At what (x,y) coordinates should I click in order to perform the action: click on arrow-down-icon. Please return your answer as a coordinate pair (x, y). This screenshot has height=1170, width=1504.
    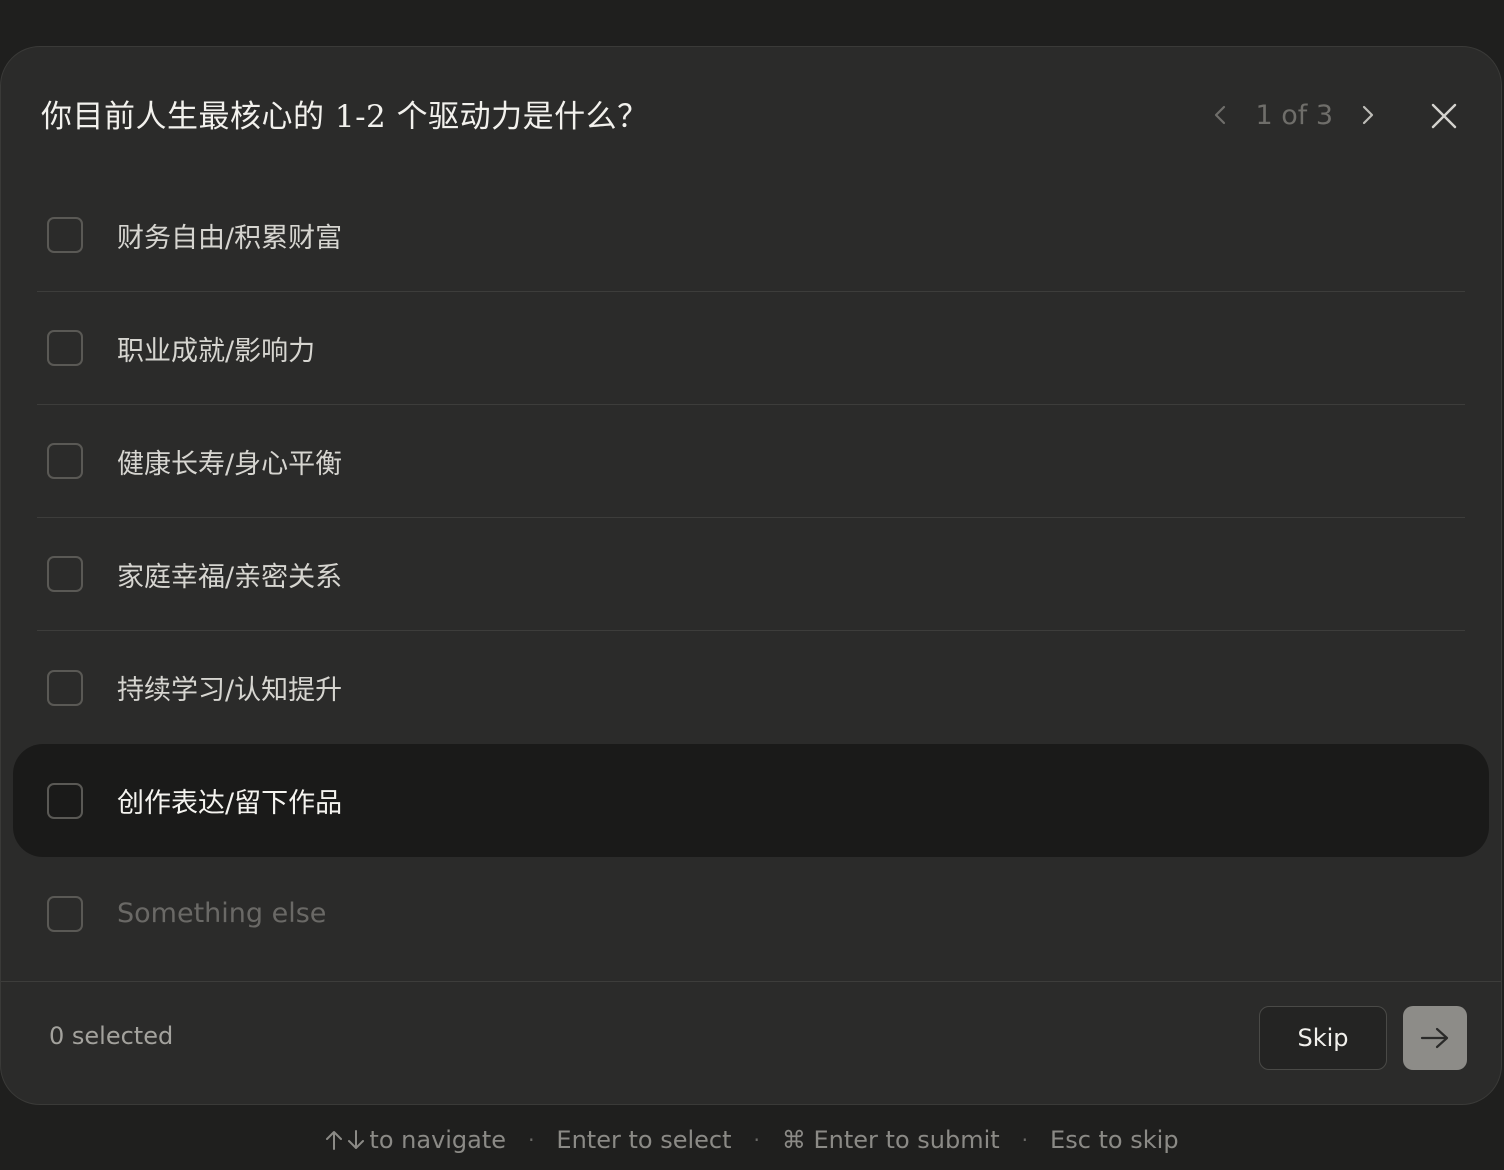
    Looking at the image, I should click on (356, 1139).